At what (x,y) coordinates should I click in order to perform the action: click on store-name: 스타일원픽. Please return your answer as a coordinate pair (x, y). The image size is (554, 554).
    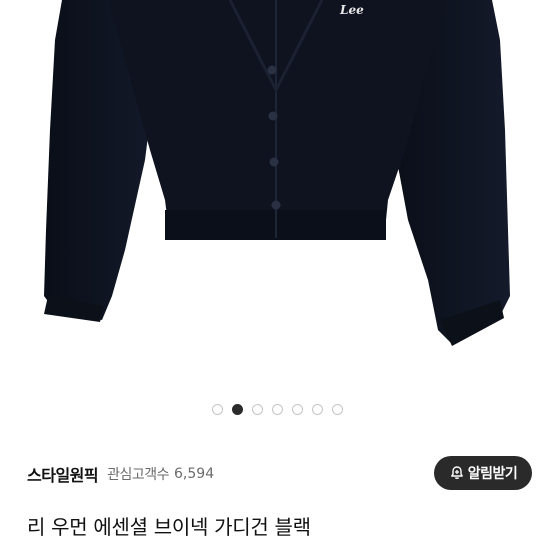
    Looking at the image, I should click on (63, 474).